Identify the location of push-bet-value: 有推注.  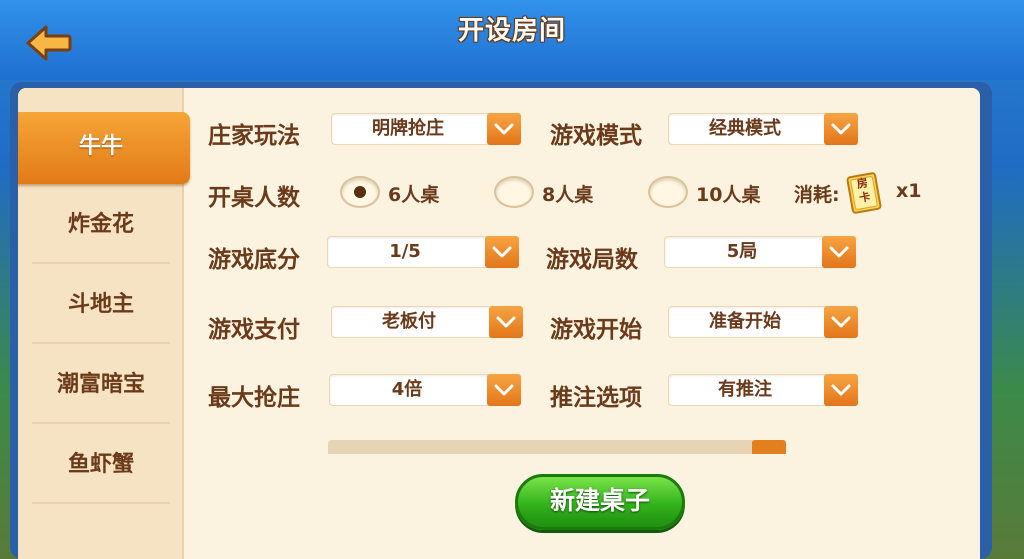
(745, 389).